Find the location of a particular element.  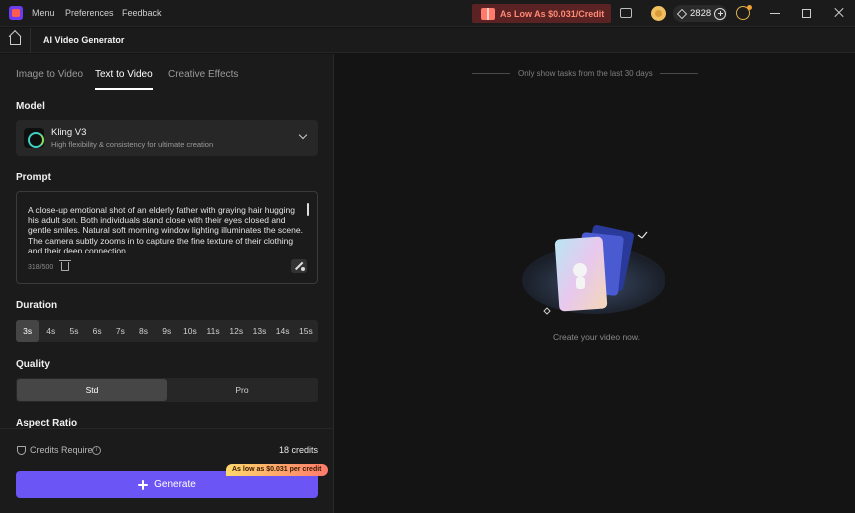

generate-label: Generate is located at coordinates (175, 484).